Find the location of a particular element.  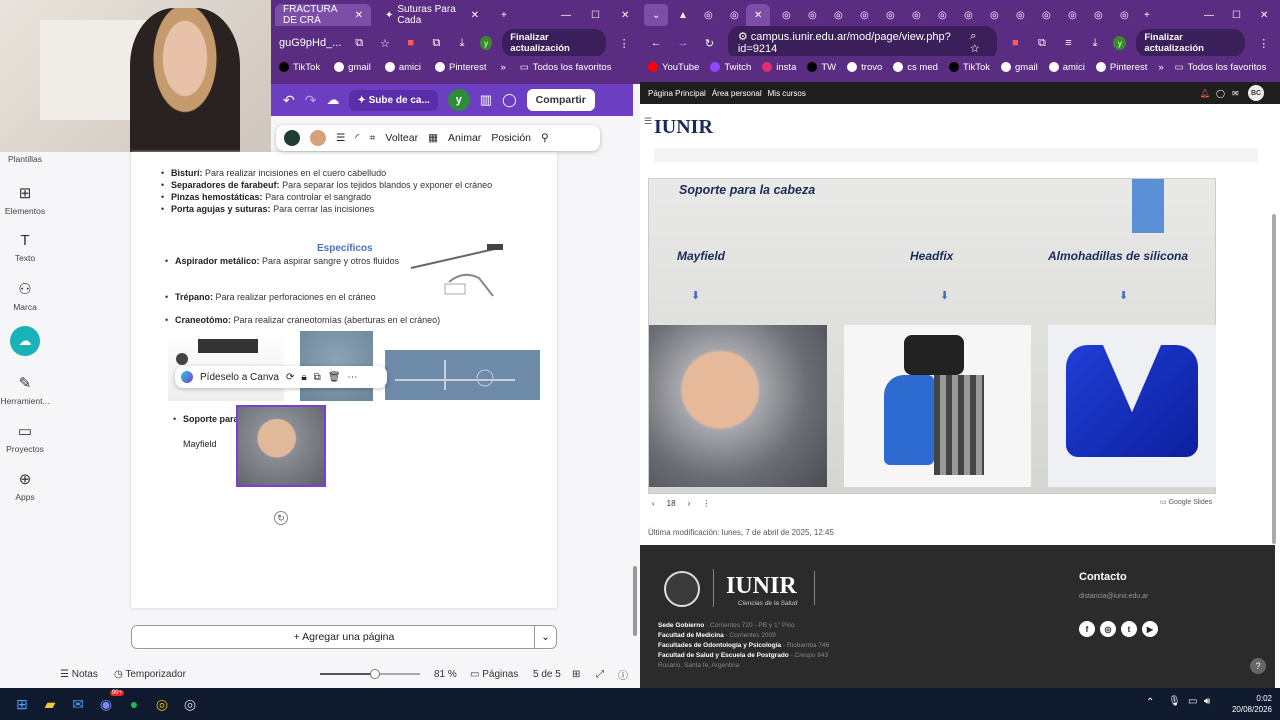

file-explorer-icon: ▰ is located at coordinates (50, 704).